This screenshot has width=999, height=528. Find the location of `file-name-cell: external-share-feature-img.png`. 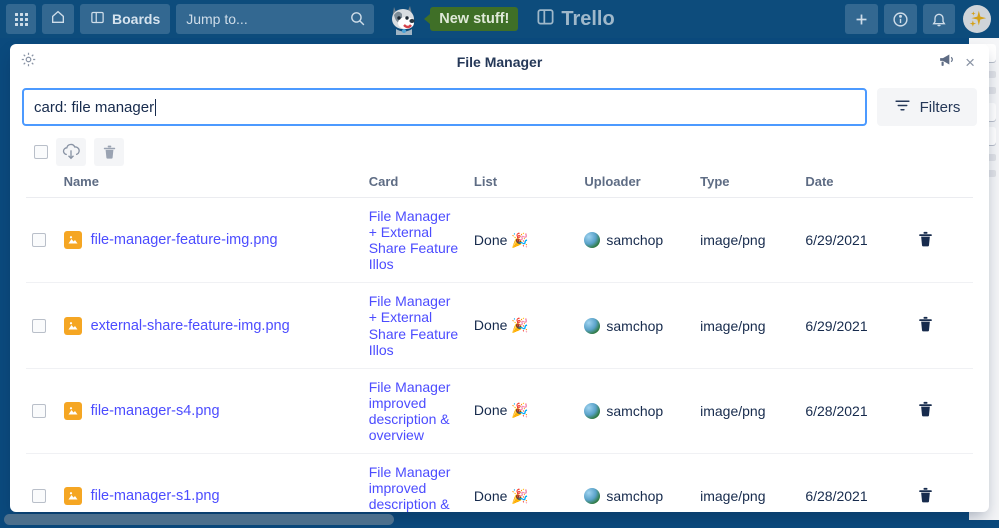

file-name-cell: external-share-feature-img.png is located at coordinates (210, 325).